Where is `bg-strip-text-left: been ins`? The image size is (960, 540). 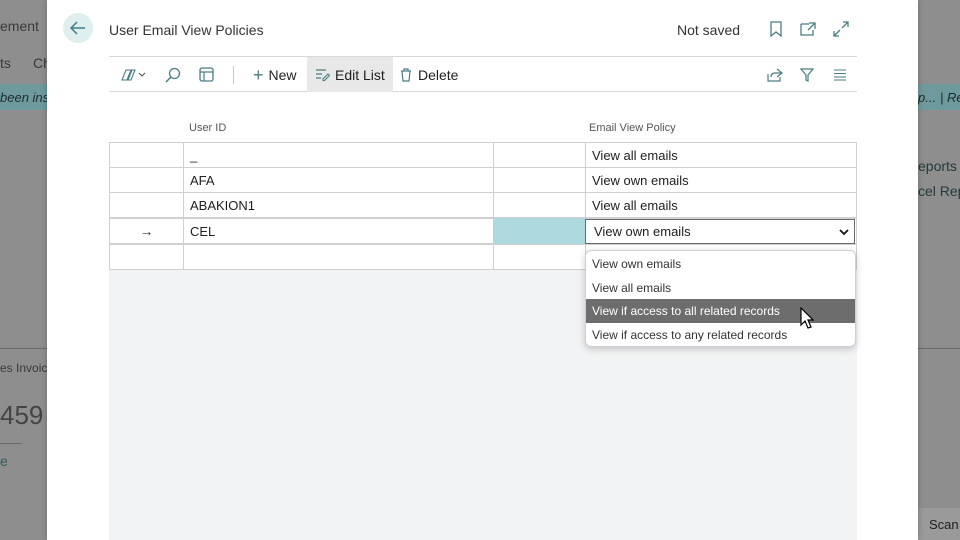
bg-strip-text-left: been ins is located at coordinates (25, 97).